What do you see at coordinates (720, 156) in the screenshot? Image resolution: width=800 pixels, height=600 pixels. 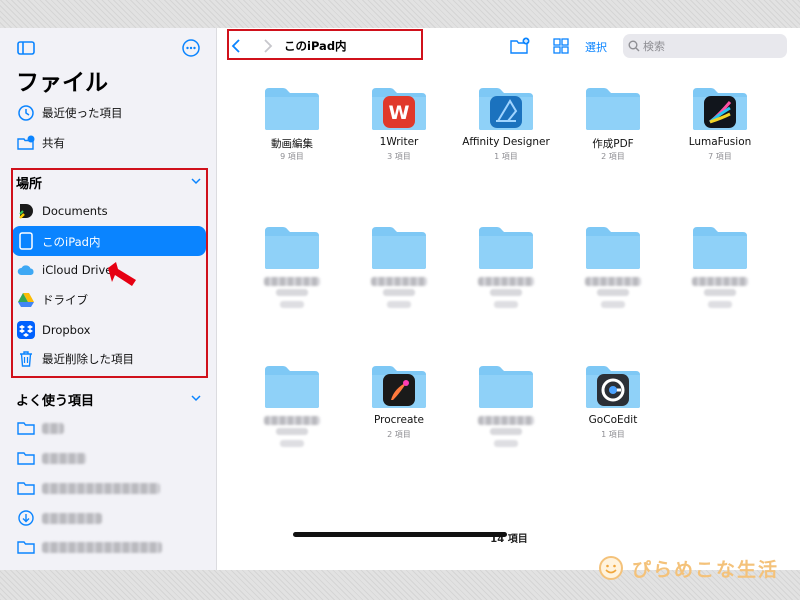 I see `folder-item-count: 7 項目` at bounding box center [720, 156].